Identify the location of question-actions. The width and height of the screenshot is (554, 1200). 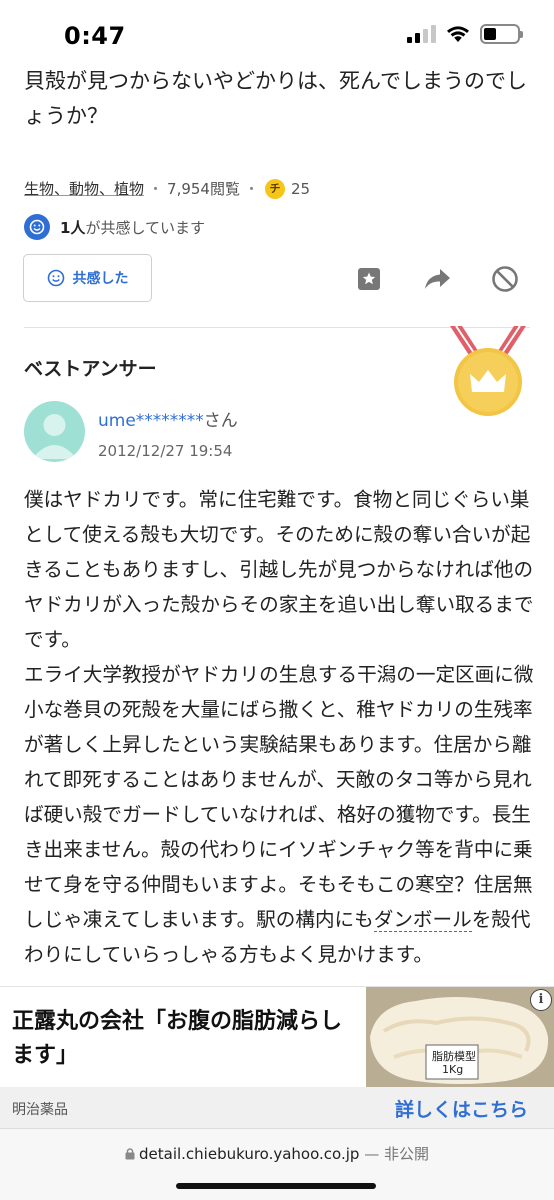
(277, 279).